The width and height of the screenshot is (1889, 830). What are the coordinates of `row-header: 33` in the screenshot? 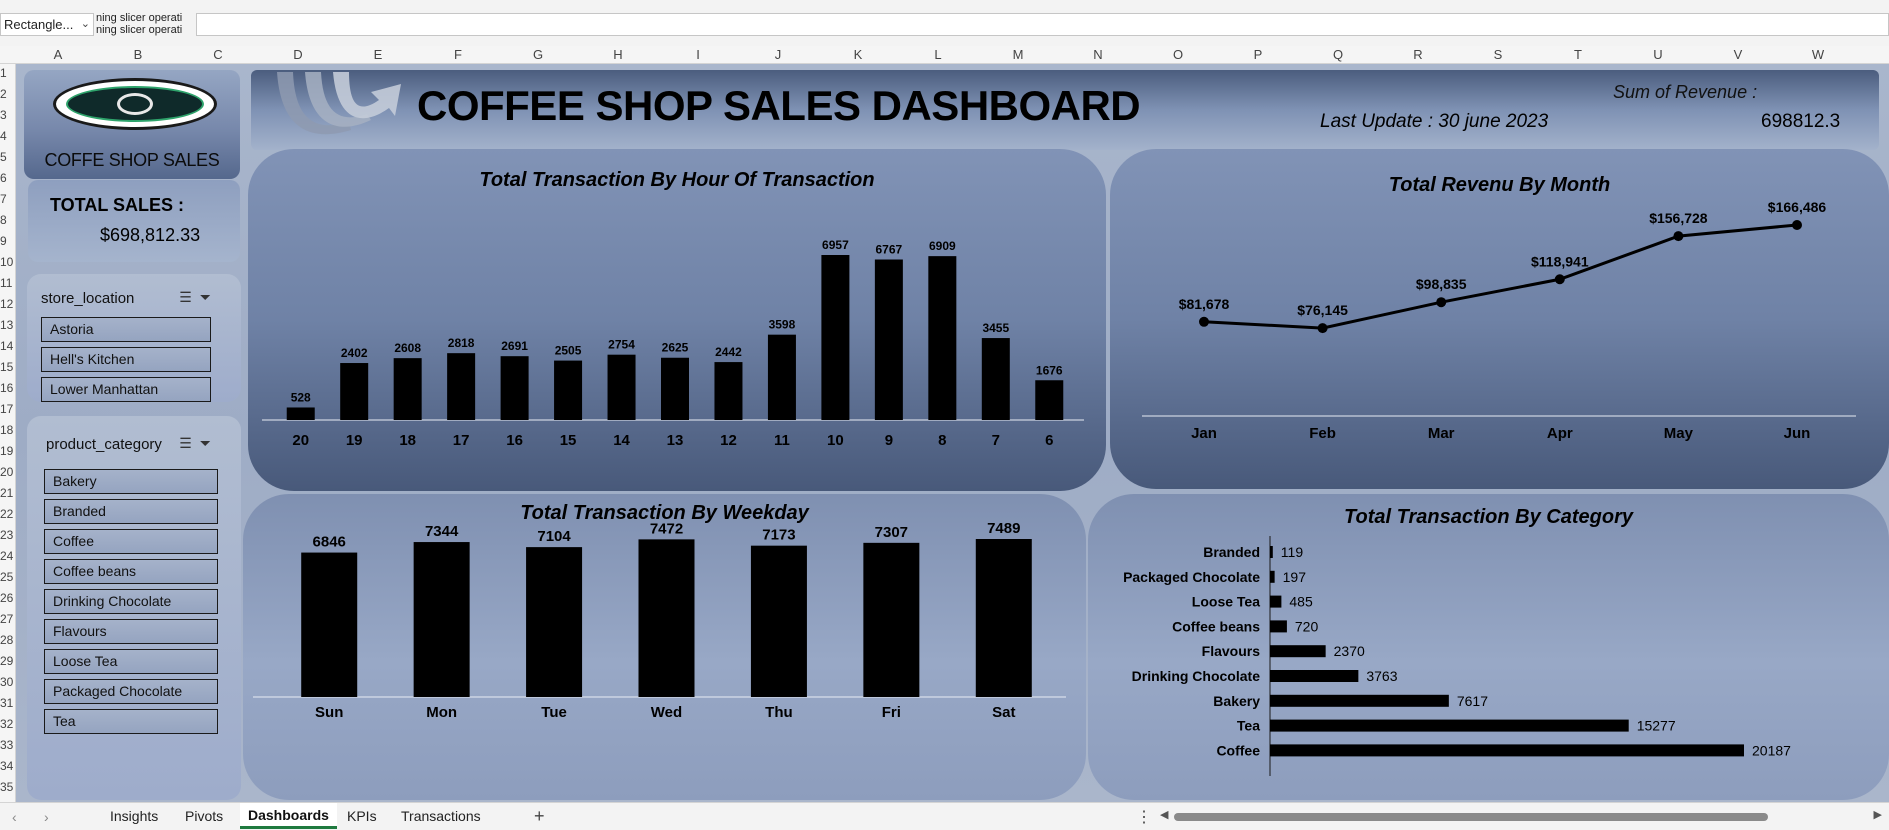 It's located at (7, 745).